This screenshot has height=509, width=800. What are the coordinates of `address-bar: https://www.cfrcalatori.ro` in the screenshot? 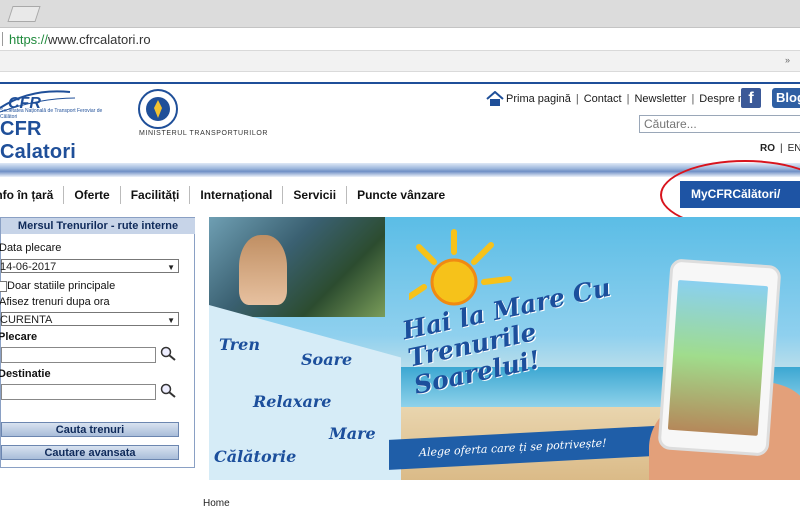 It's located at (400, 39).